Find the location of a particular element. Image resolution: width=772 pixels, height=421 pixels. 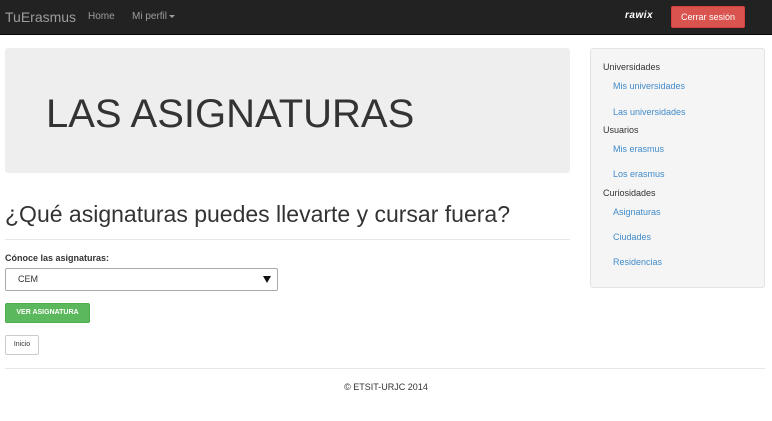

brand-link: TuErasmus is located at coordinates (40, 17).